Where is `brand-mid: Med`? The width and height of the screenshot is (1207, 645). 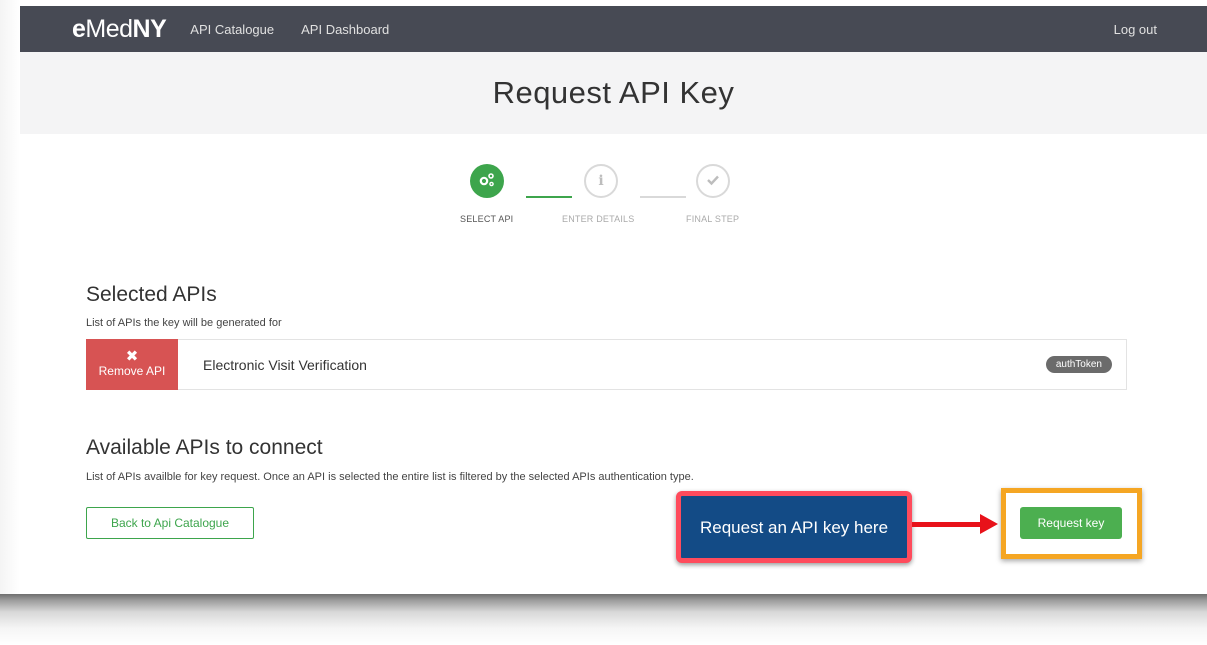 brand-mid: Med is located at coordinates (109, 29).